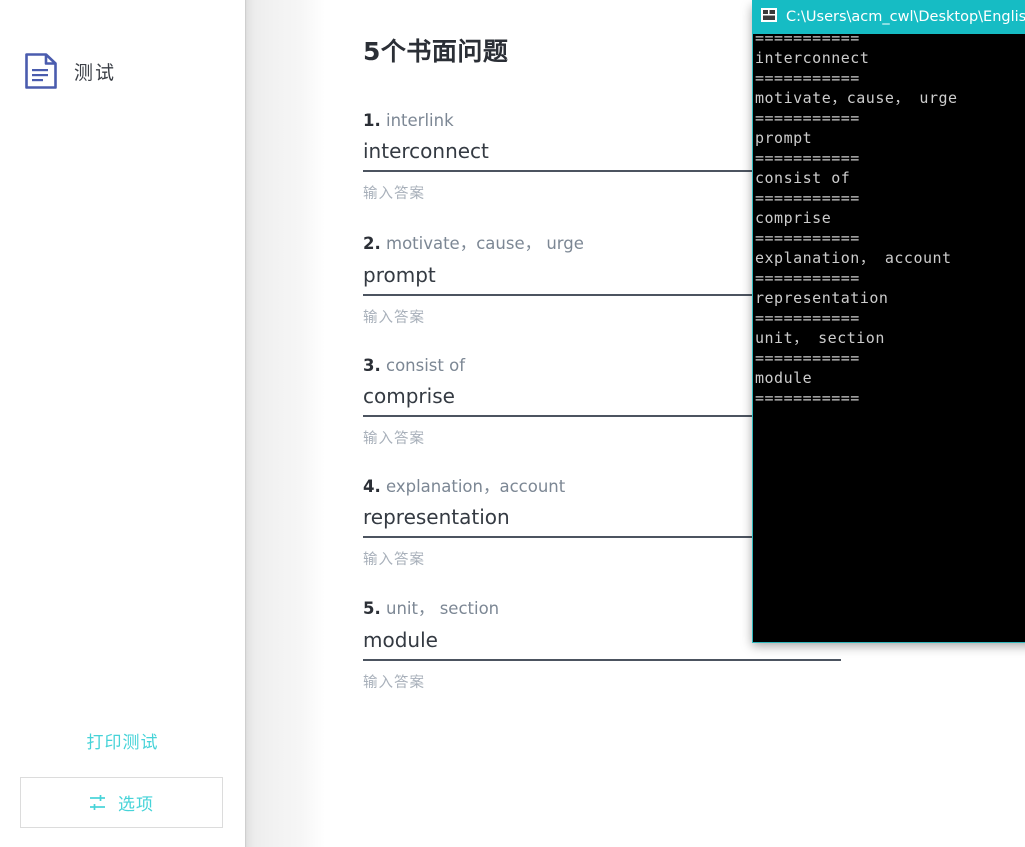 The image size is (1025, 847). Describe the element at coordinates (623, 681) in the screenshot. I see `answer-input-placeholder: 输入答案` at that location.